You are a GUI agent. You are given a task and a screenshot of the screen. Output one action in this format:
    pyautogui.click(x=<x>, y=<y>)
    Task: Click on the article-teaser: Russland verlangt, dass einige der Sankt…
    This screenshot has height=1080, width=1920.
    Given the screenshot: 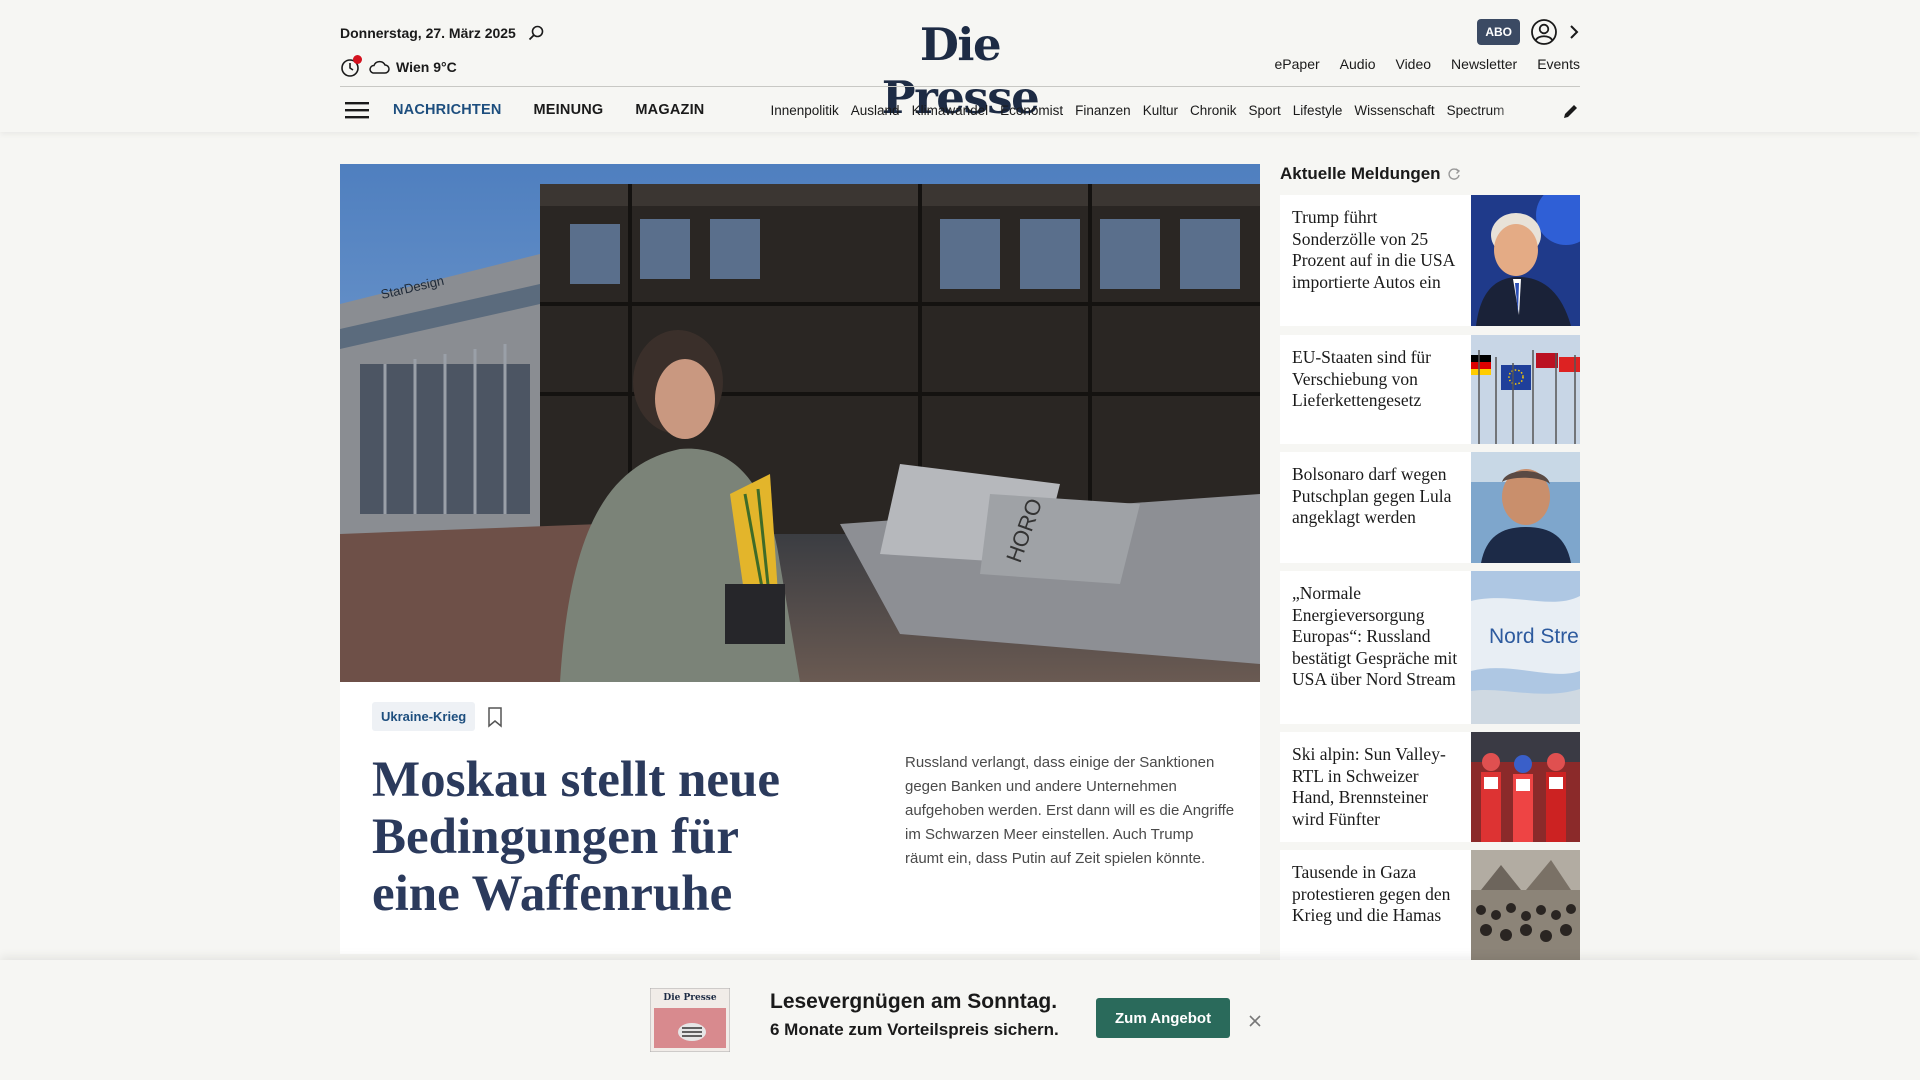 What is the action you would take?
    pyautogui.click(x=1070, y=810)
    